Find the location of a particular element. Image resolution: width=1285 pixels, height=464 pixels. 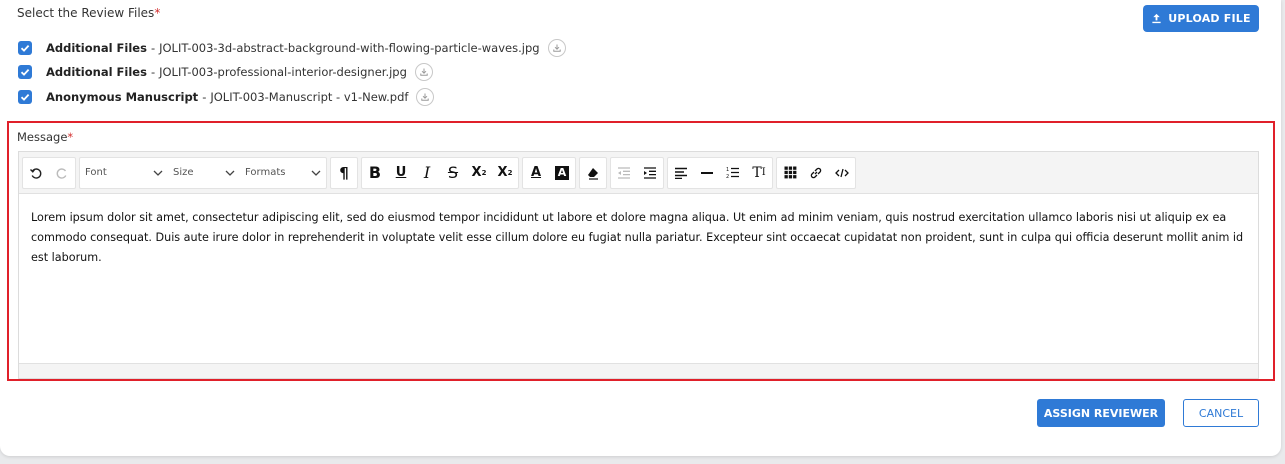

text-style-group: B U I S X2 X2 is located at coordinates (440, 172).